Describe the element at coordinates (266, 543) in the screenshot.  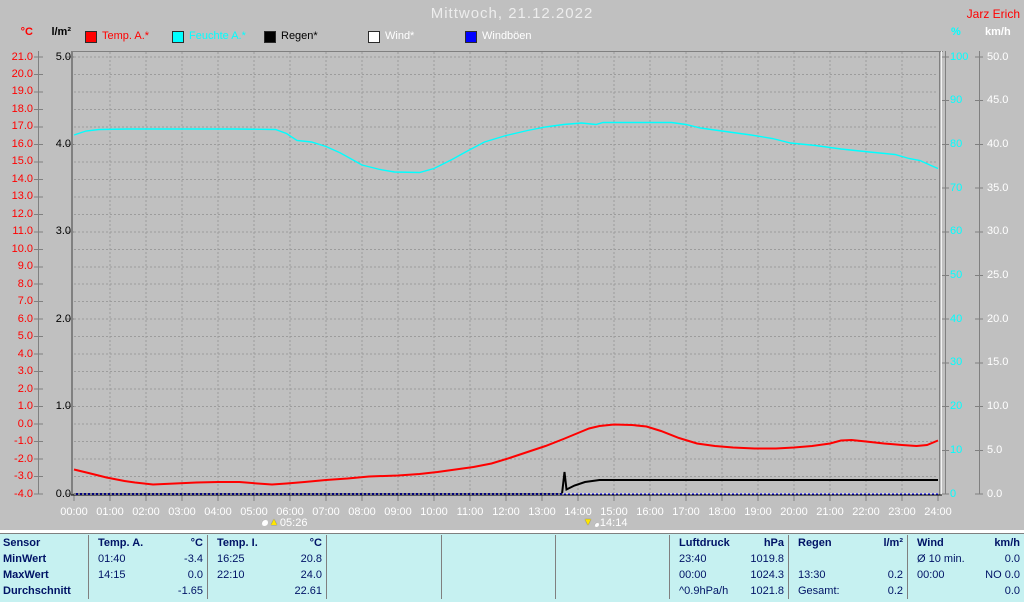
I see `stat-column-header: Temp. I. °C` at that location.